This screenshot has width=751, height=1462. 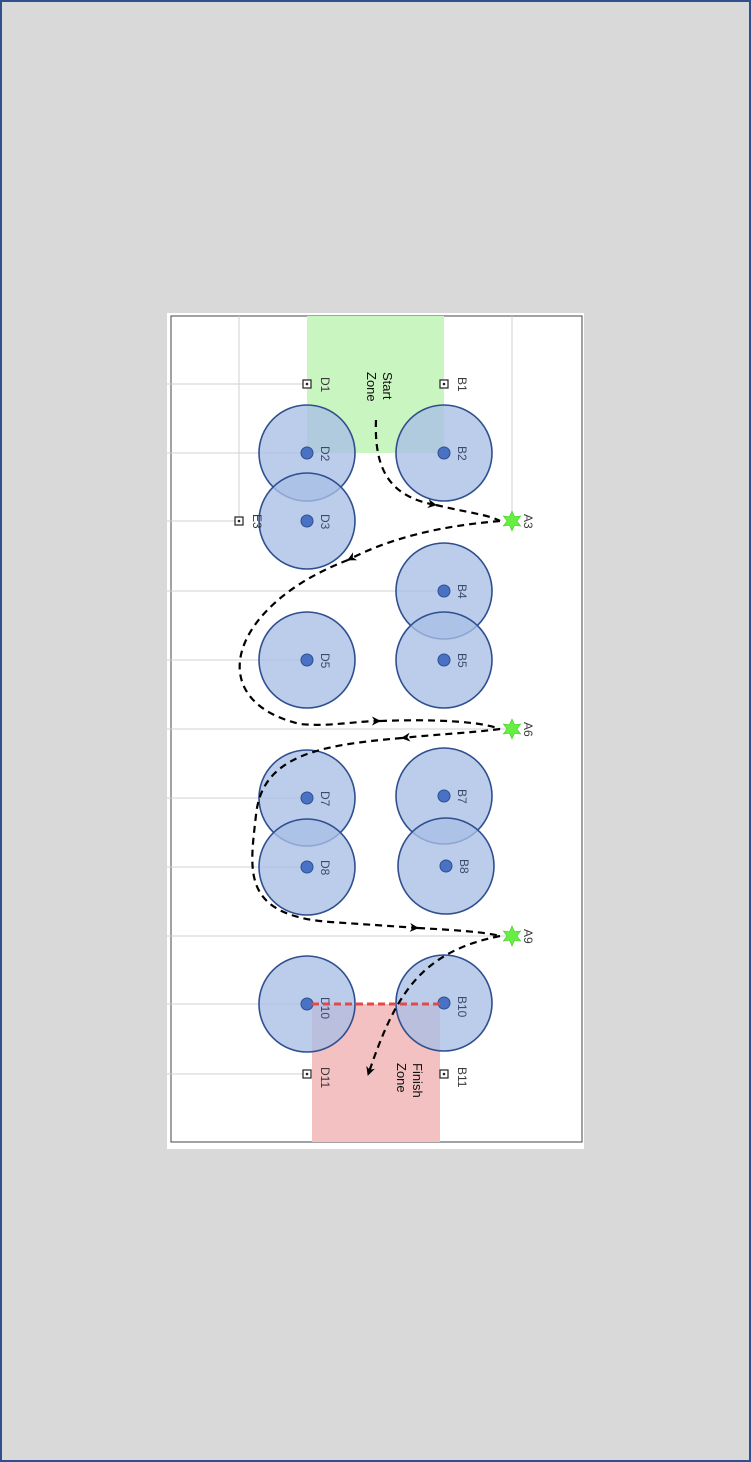 What do you see at coordinates (462, 796) in the screenshot?
I see `cone-b7-label: B7` at bounding box center [462, 796].